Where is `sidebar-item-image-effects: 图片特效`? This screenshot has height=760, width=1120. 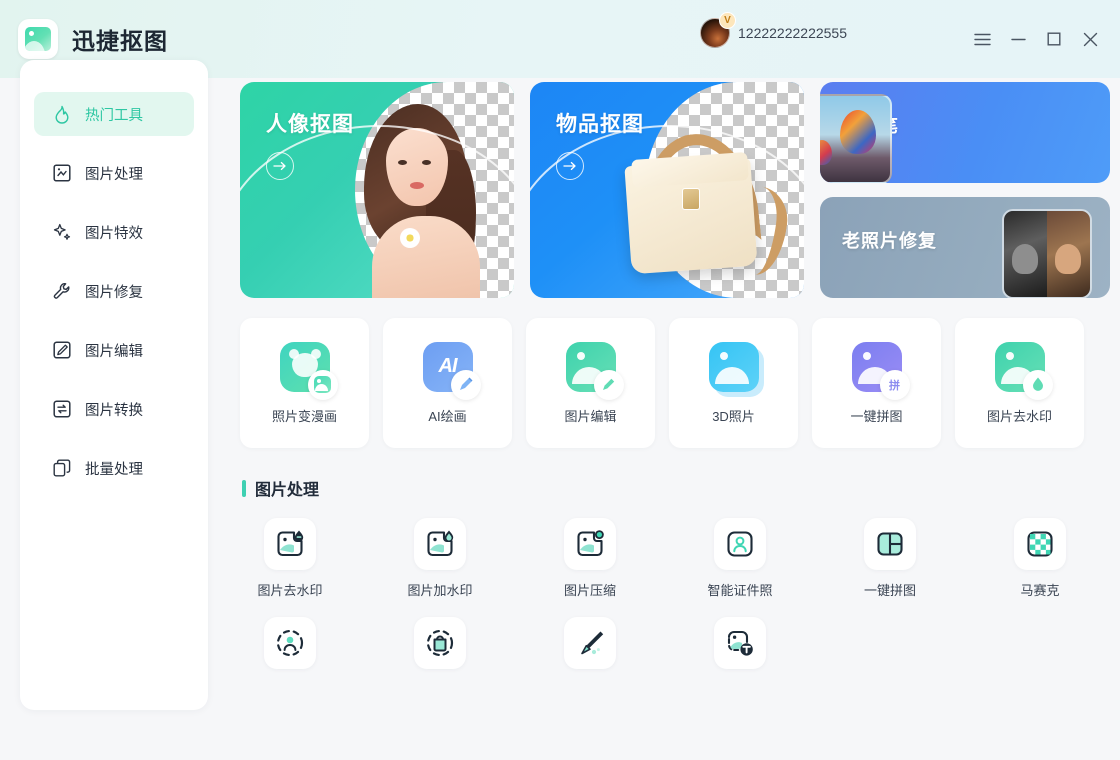 sidebar-item-image-effects: 图片特效 is located at coordinates (114, 232).